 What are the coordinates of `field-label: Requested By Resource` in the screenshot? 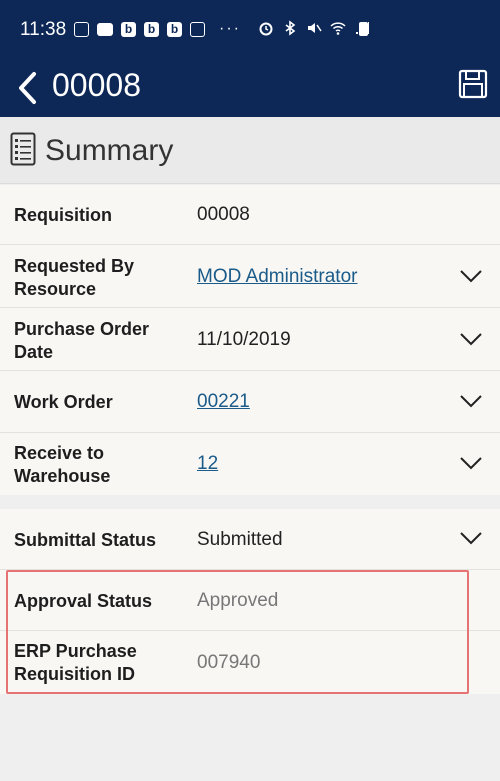 It's located at (74, 277).